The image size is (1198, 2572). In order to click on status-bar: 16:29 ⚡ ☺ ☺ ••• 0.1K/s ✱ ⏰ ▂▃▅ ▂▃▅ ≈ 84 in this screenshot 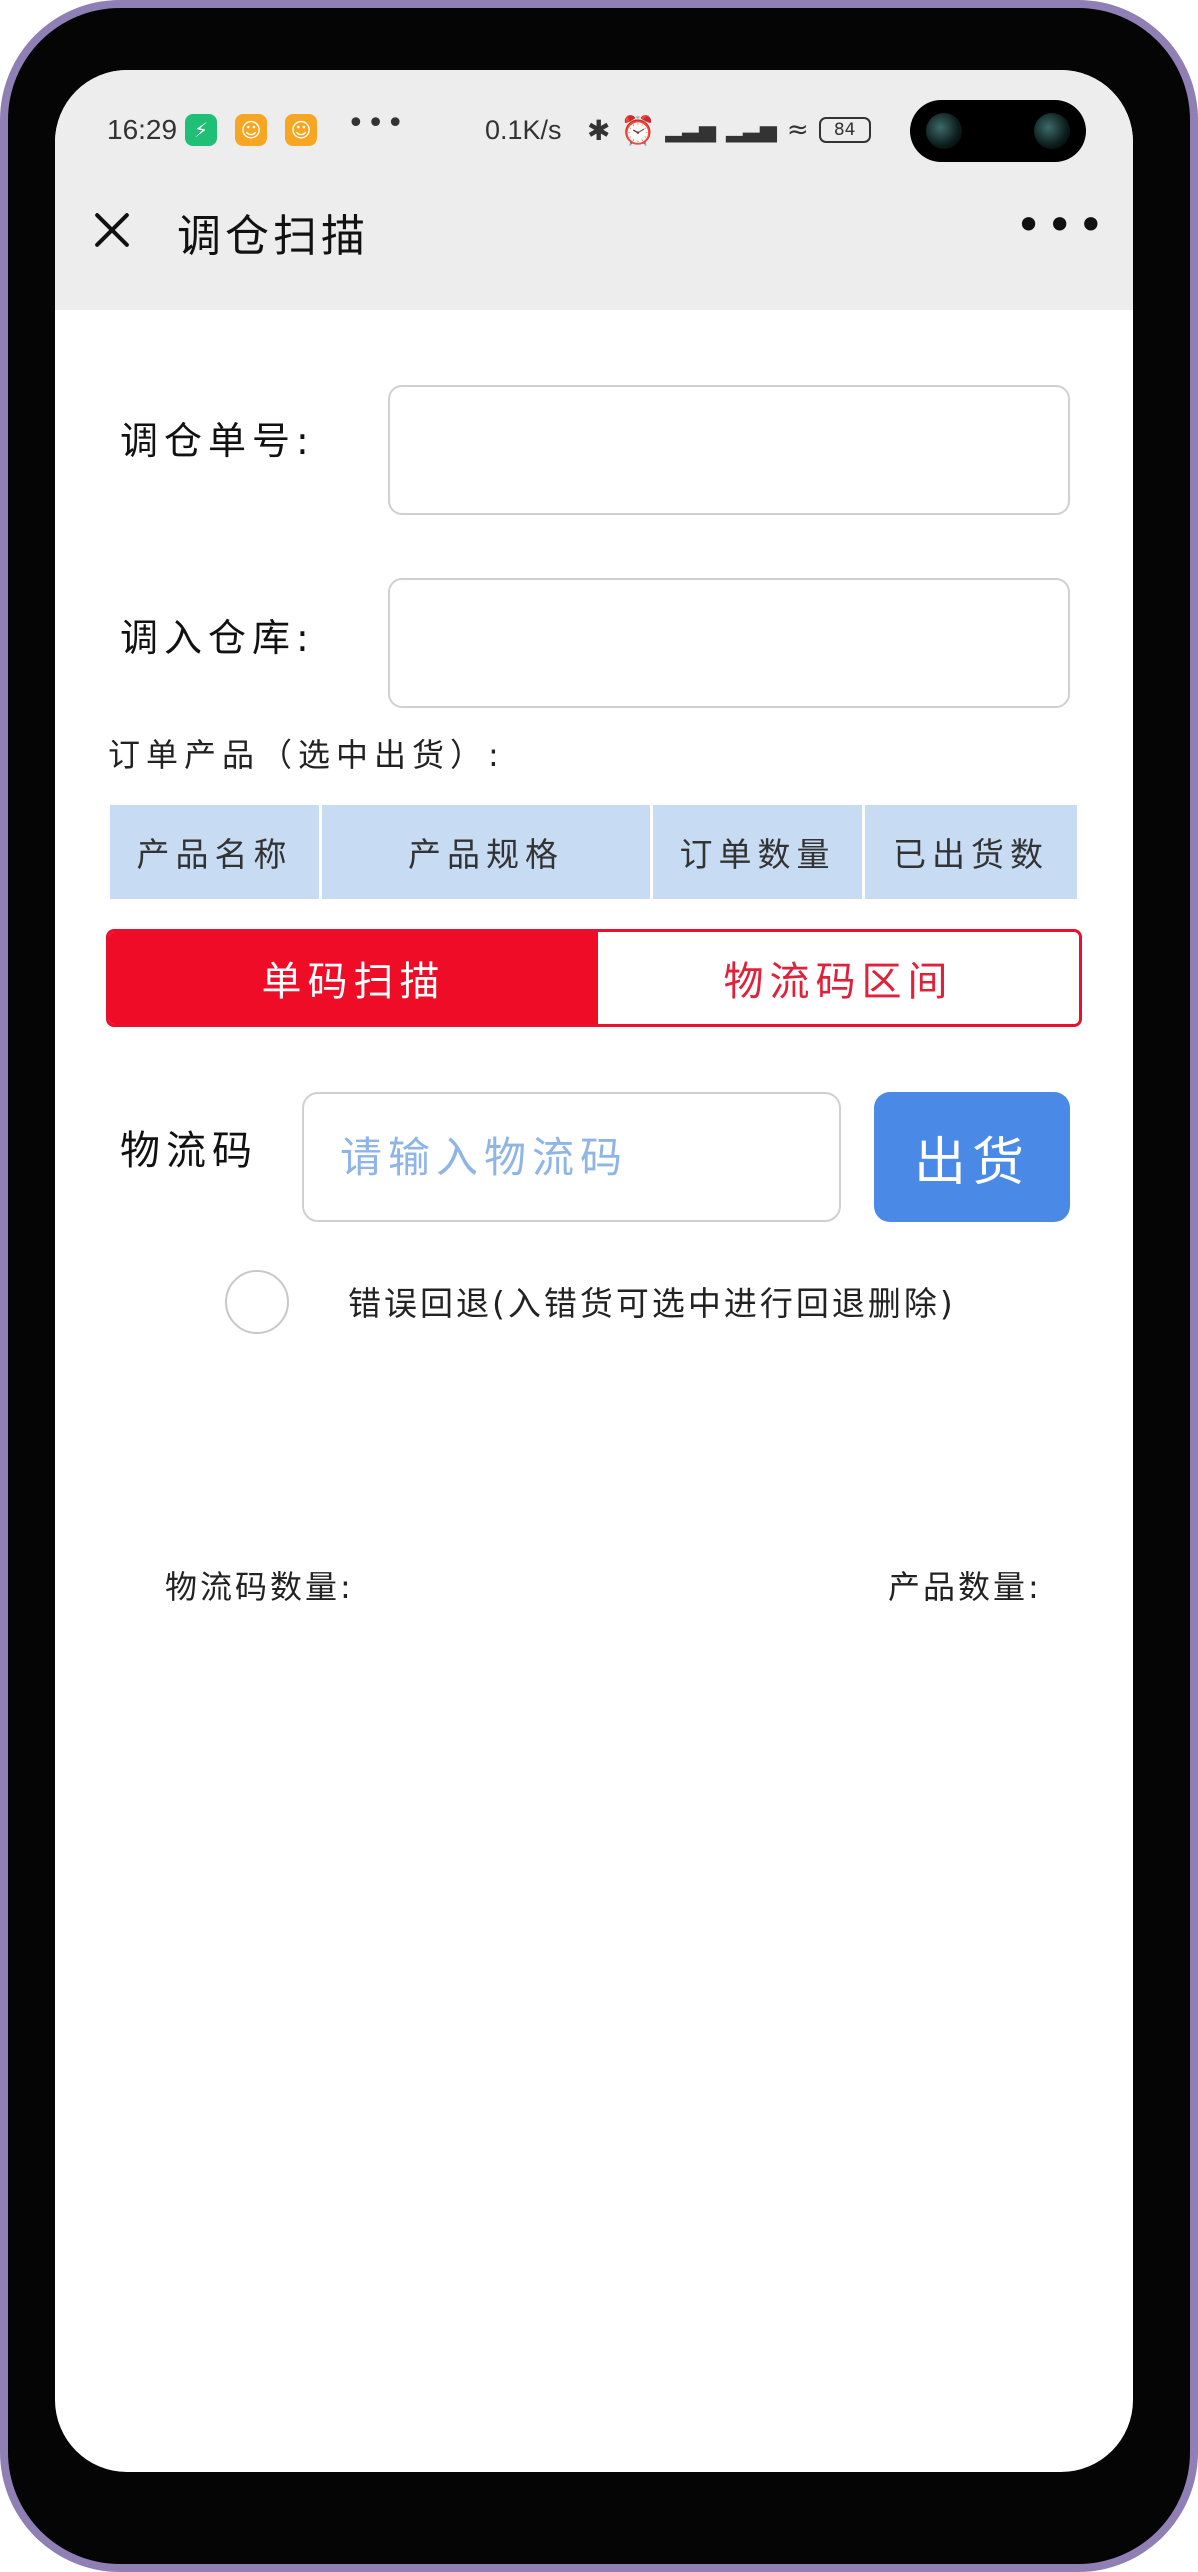, I will do `click(594, 120)`.